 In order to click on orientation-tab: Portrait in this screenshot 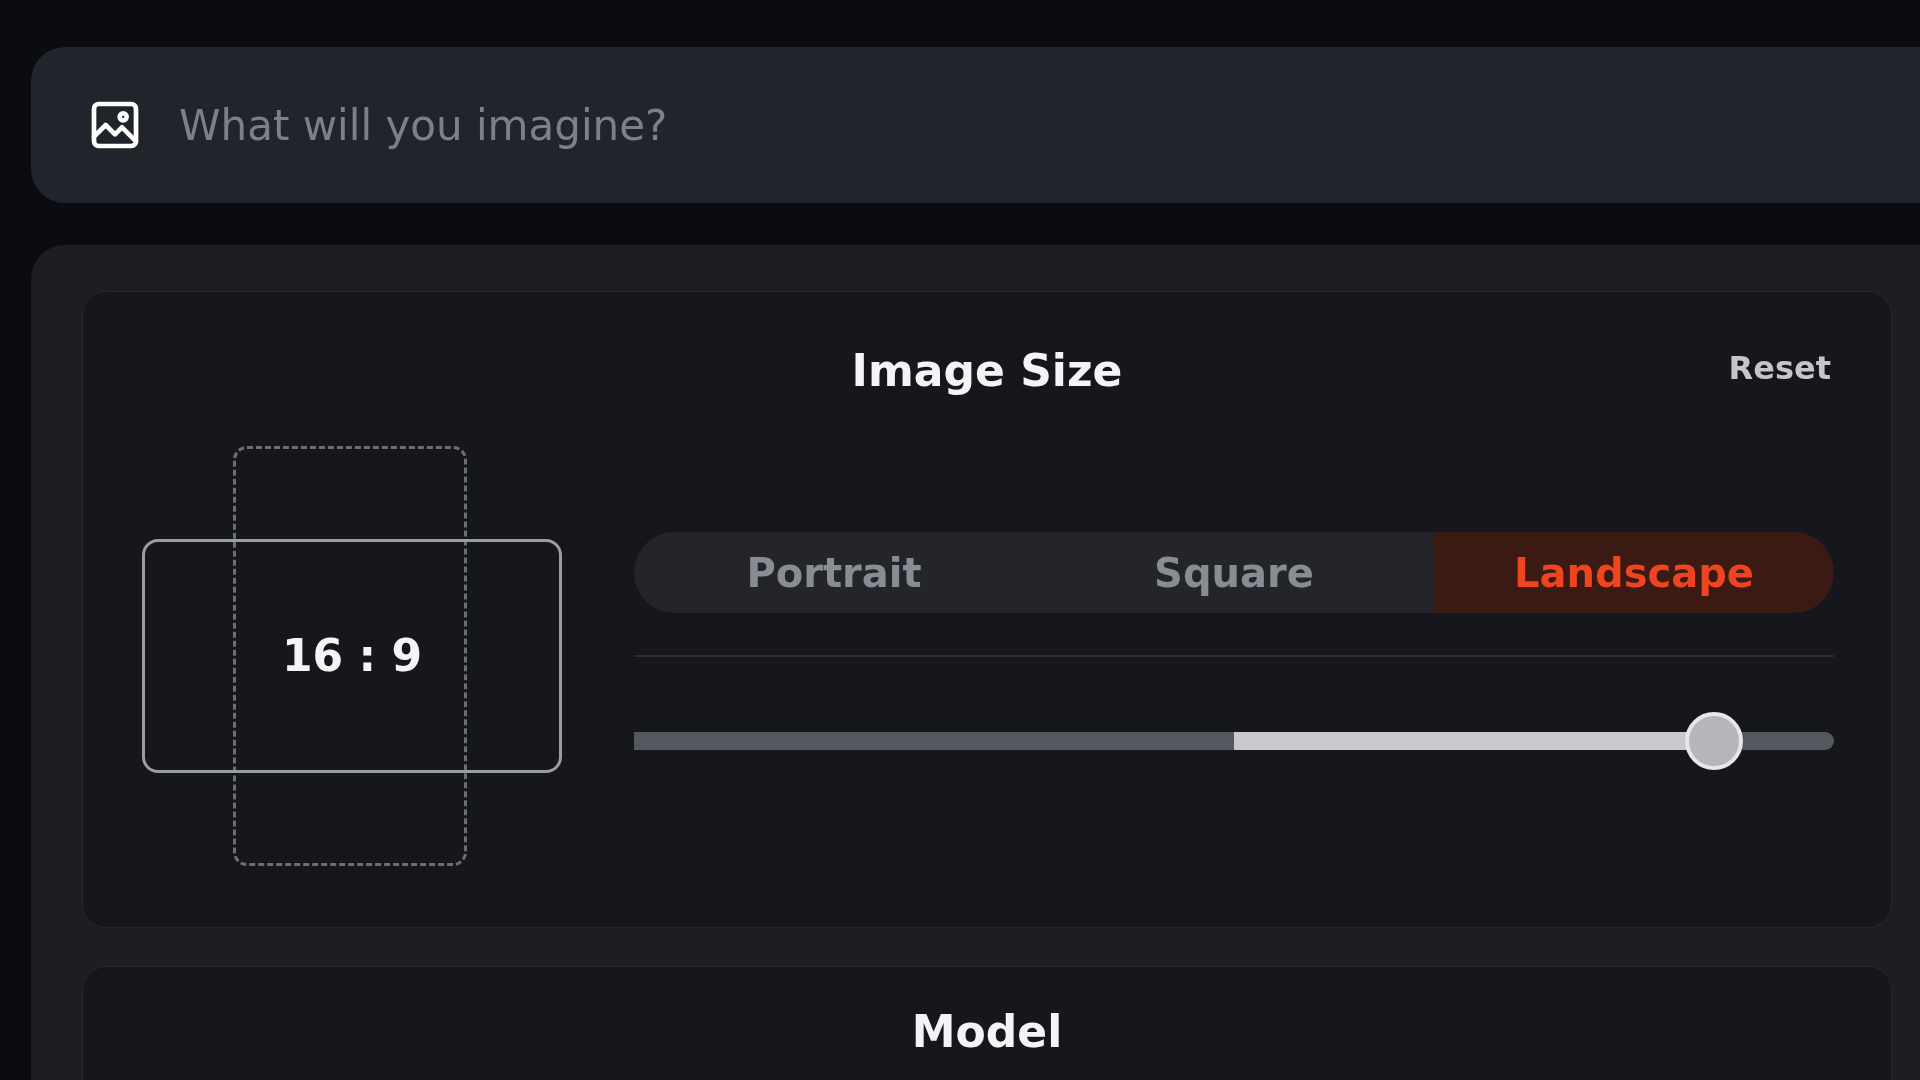, I will do `click(834, 572)`.